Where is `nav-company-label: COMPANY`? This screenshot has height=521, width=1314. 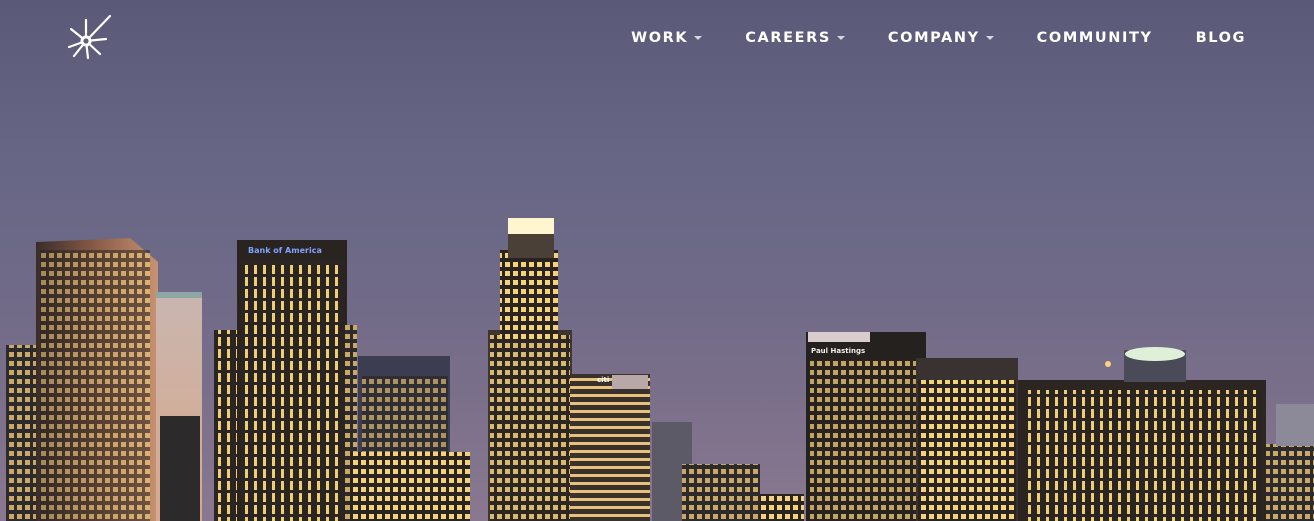 nav-company-label: COMPANY is located at coordinates (933, 38).